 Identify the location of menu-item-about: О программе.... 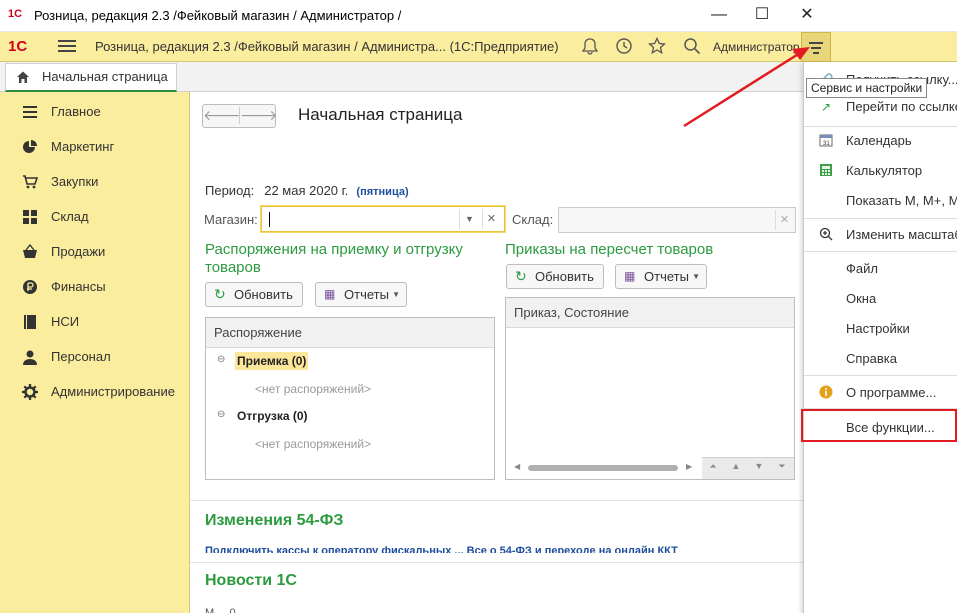
(880, 393).